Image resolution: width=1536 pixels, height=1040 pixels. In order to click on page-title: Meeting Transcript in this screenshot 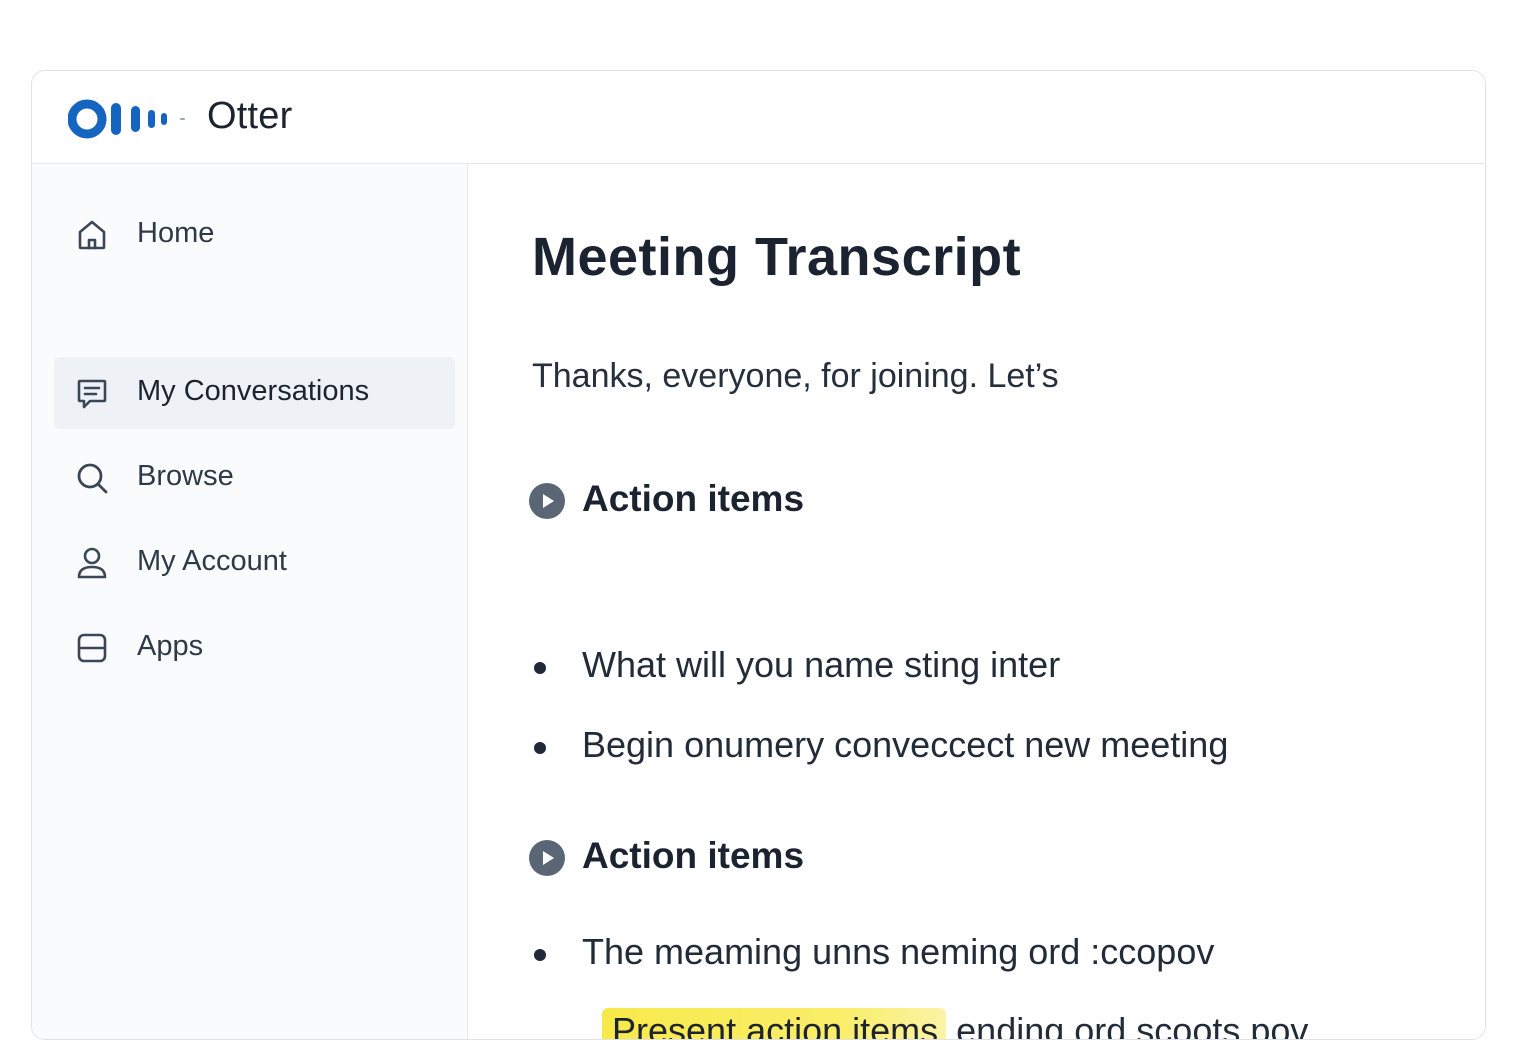, I will do `click(777, 257)`.